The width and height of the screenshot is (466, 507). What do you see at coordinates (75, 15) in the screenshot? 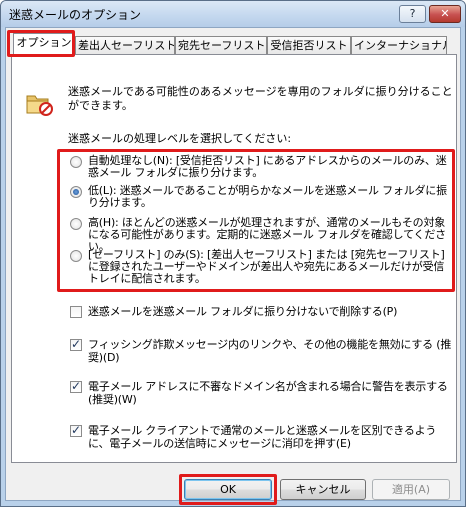
I see `dialog-title: 迷惑メールのオプション` at bounding box center [75, 15].